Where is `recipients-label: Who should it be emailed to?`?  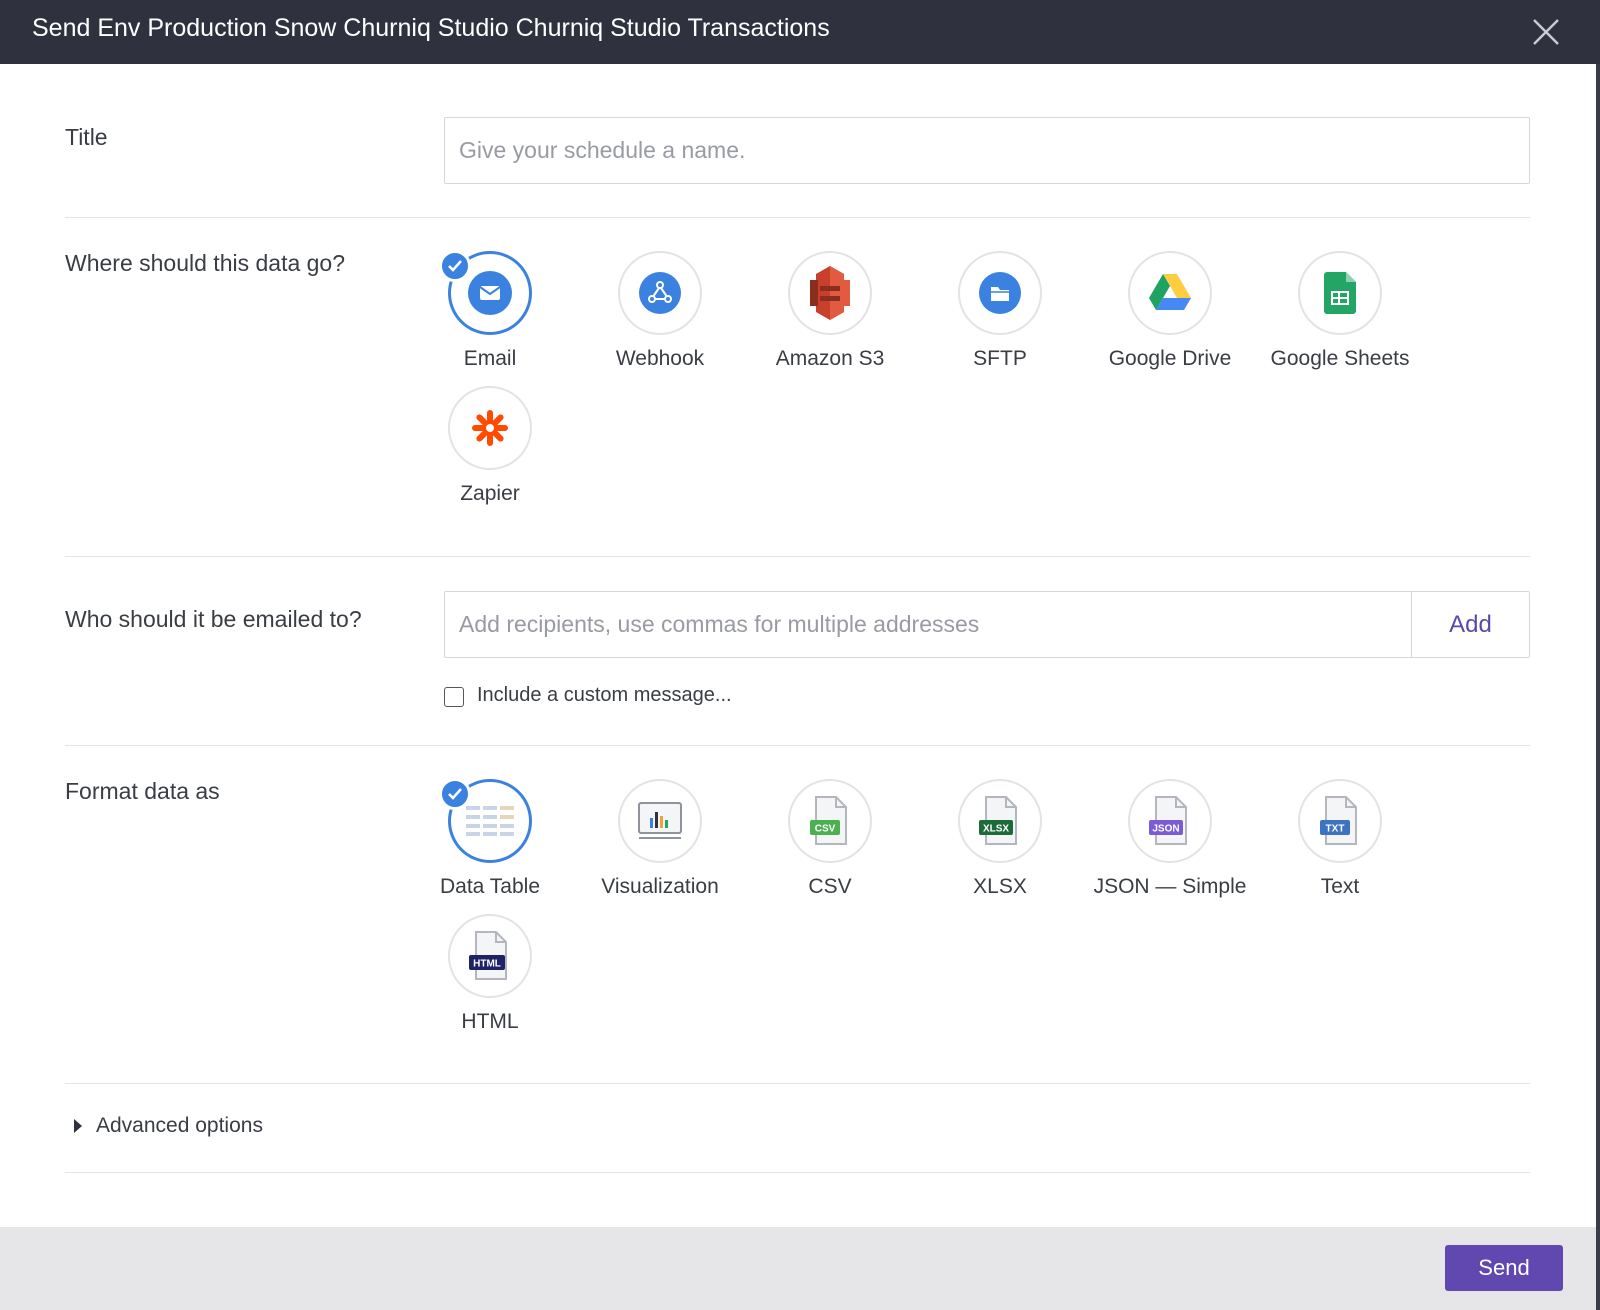
recipients-label: Who should it be emailed to? is located at coordinates (213, 619).